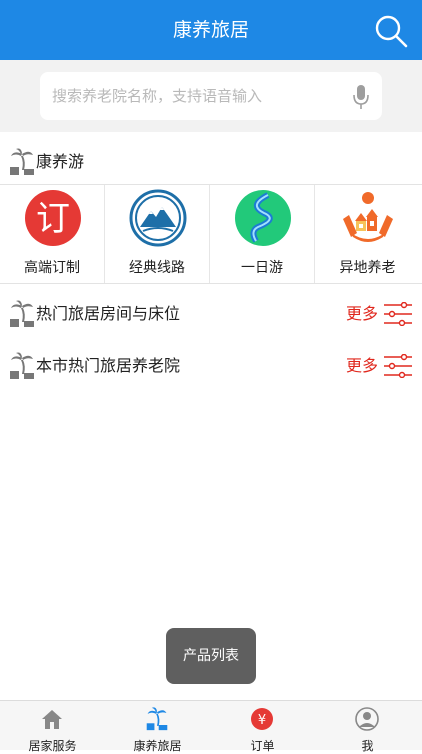 The width and height of the screenshot is (422, 754). What do you see at coordinates (262, 268) in the screenshot?
I see `category-label: 一日游` at bounding box center [262, 268].